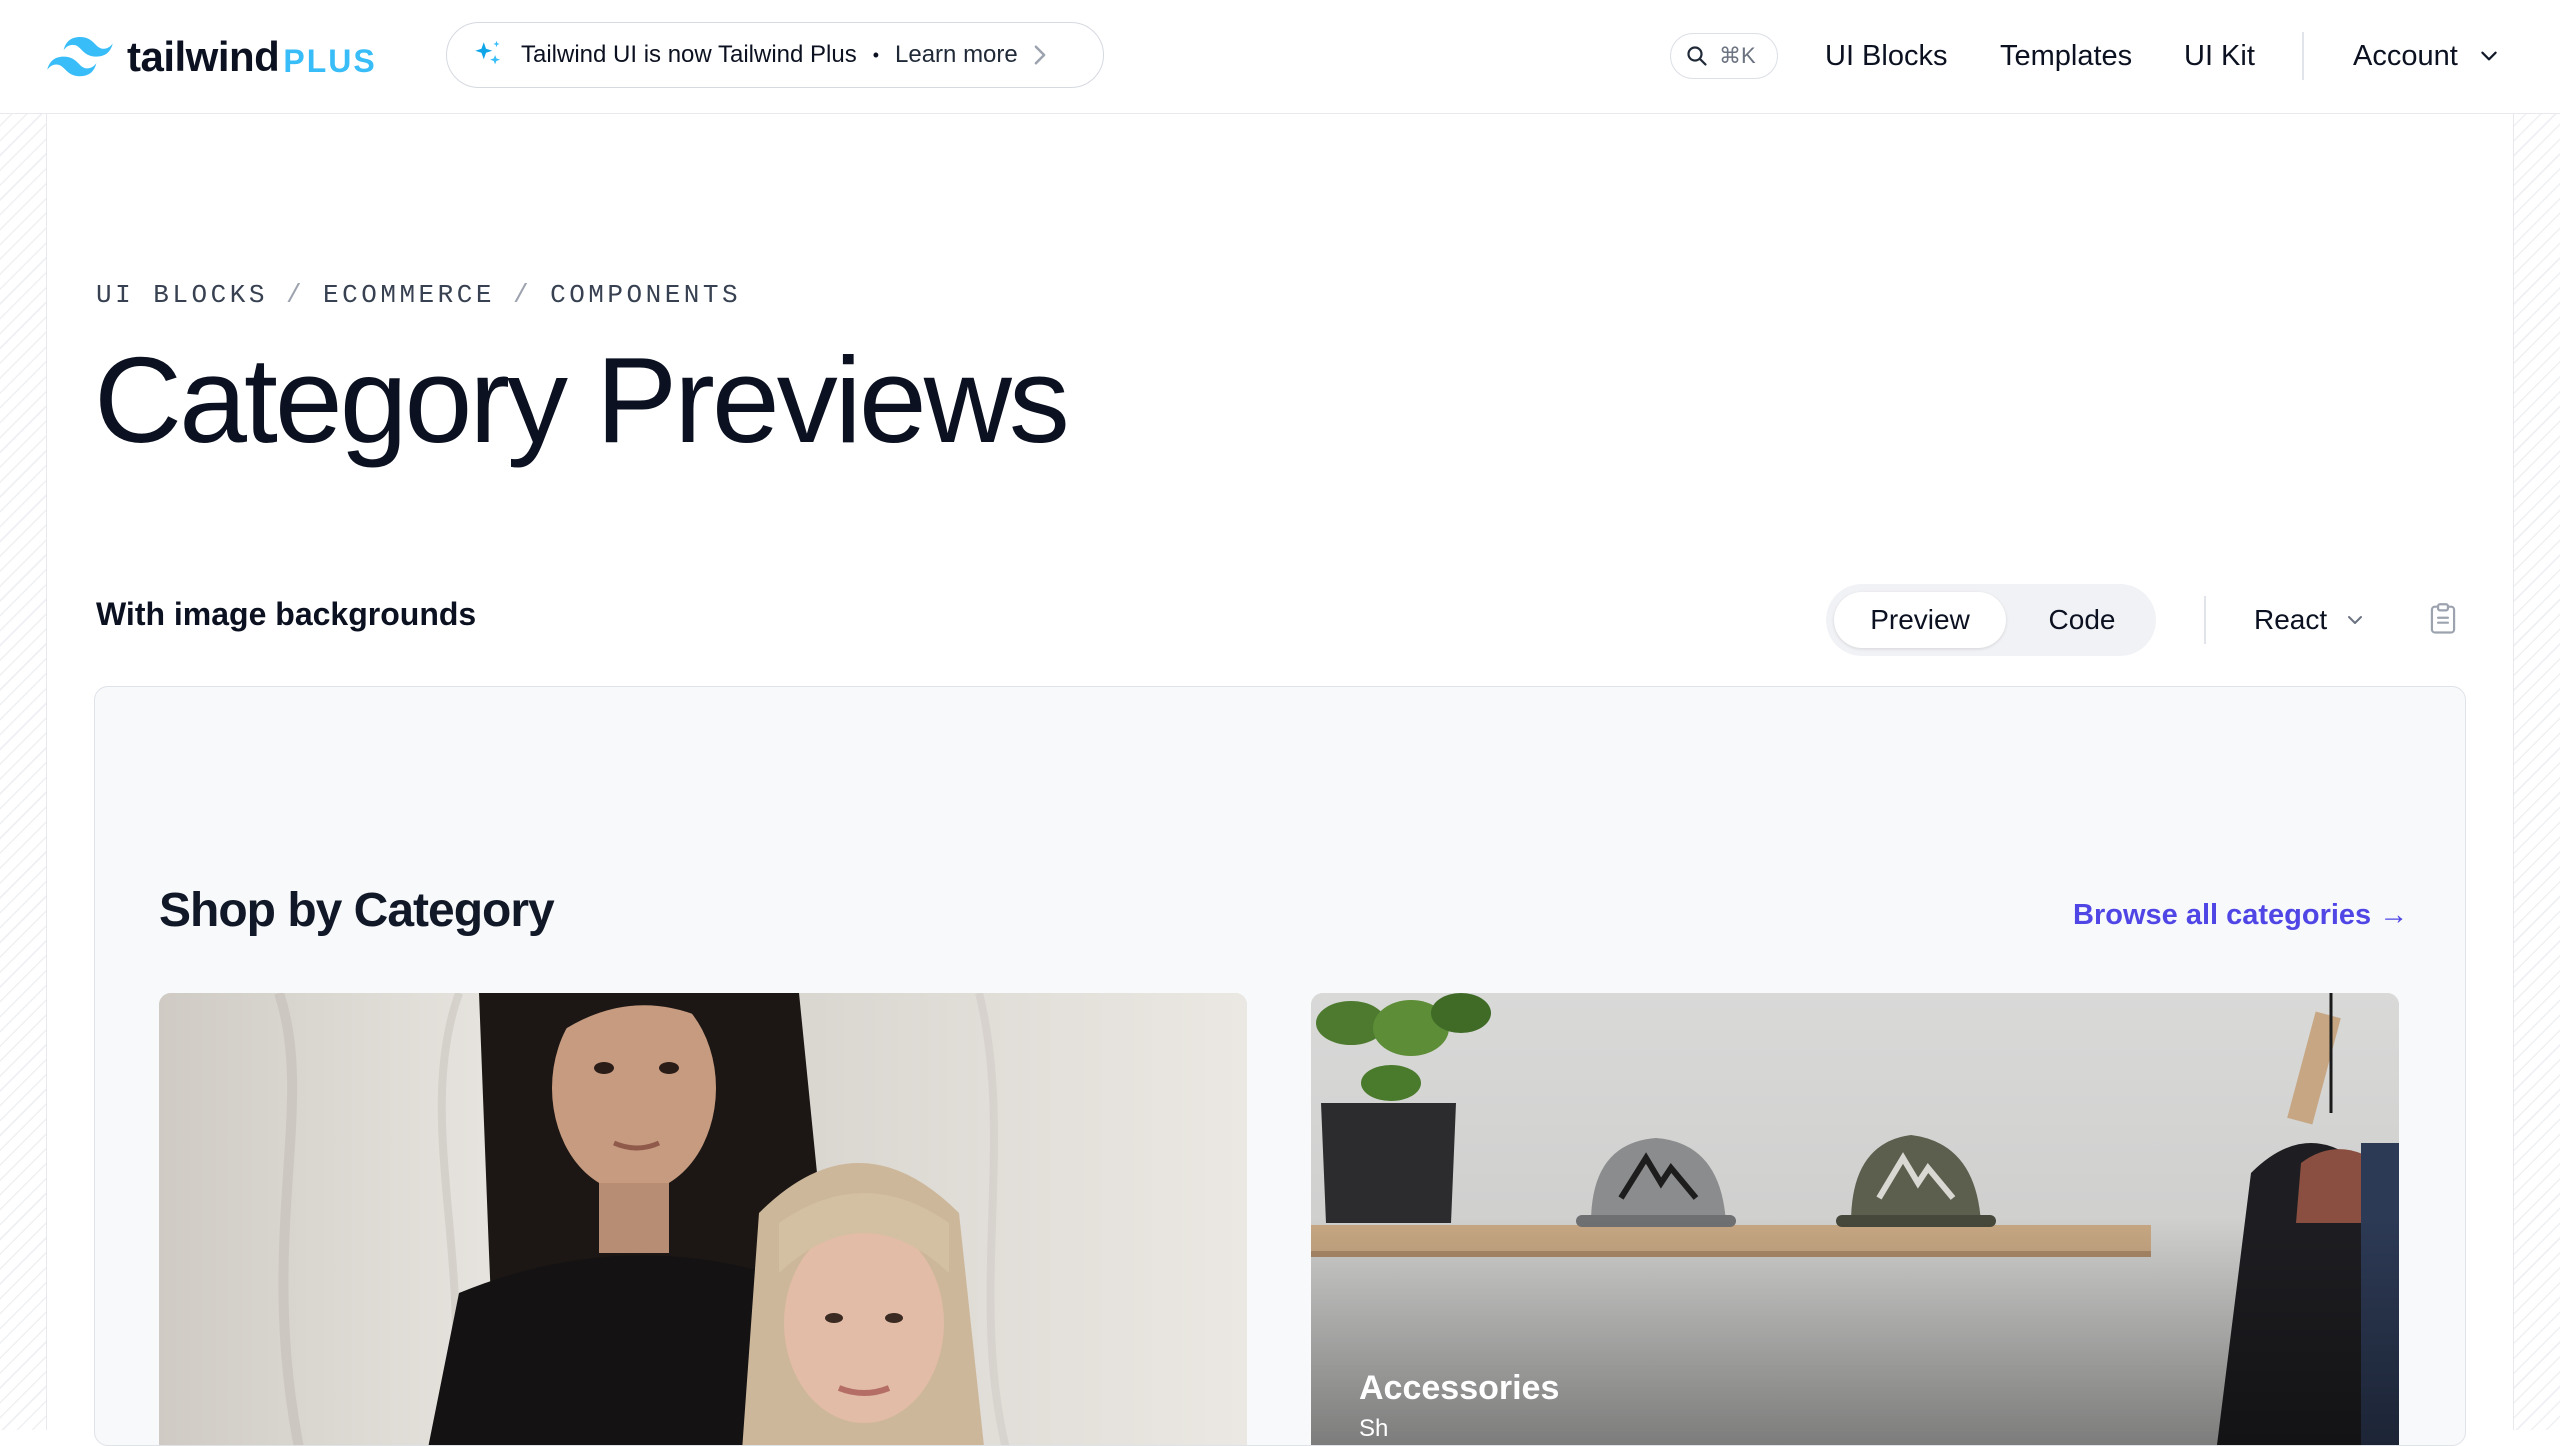  What do you see at coordinates (1040, 55) in the screenshot?
I see `chevron-right-icon` at bounding box center [1040, 55].